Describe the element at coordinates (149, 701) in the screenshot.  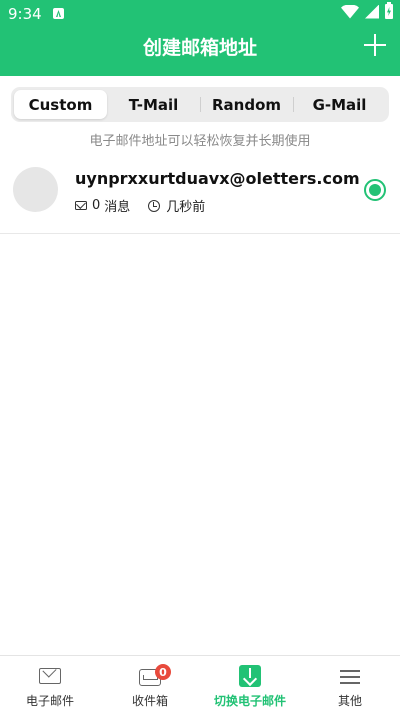
I see `nav-inbox-label: 收件箱` at that location.